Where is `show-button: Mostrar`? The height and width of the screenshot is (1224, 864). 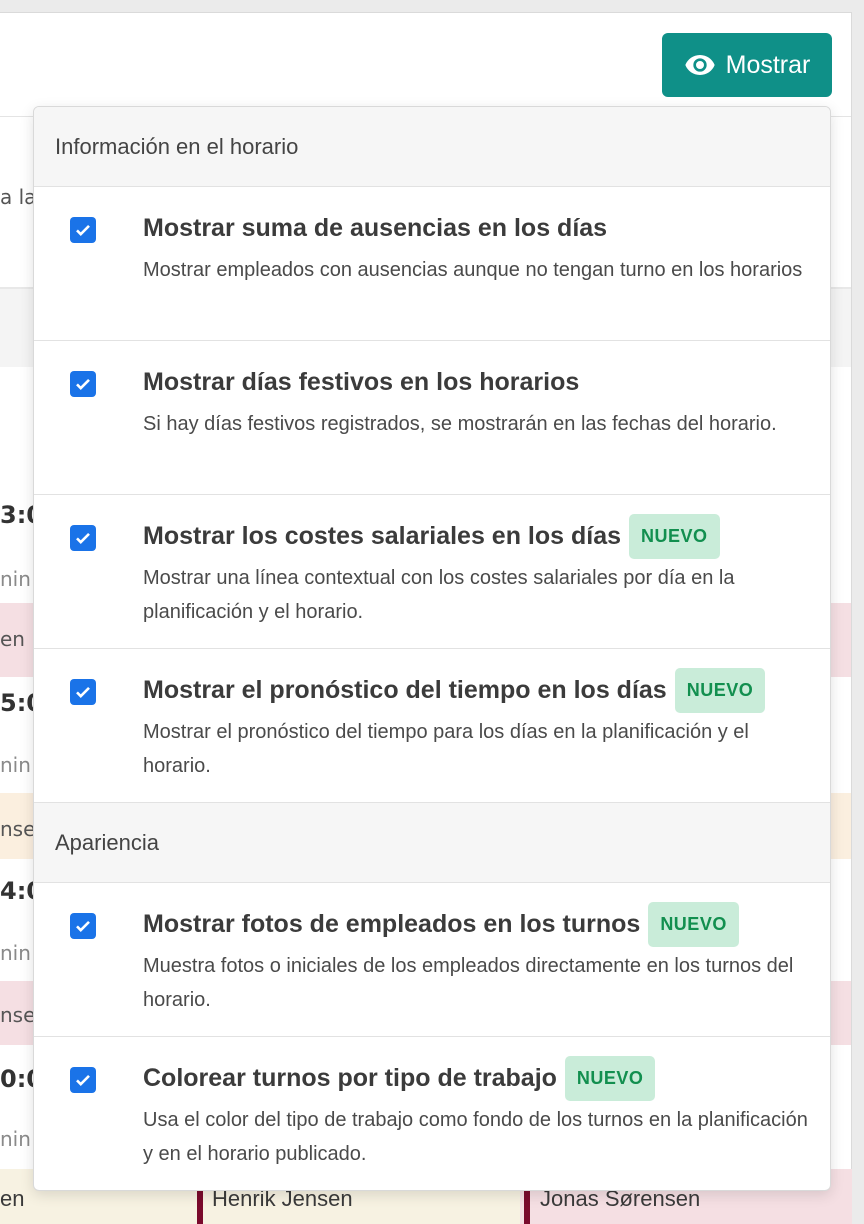
show-button: Mostrar is located at coordinates (747, 65).